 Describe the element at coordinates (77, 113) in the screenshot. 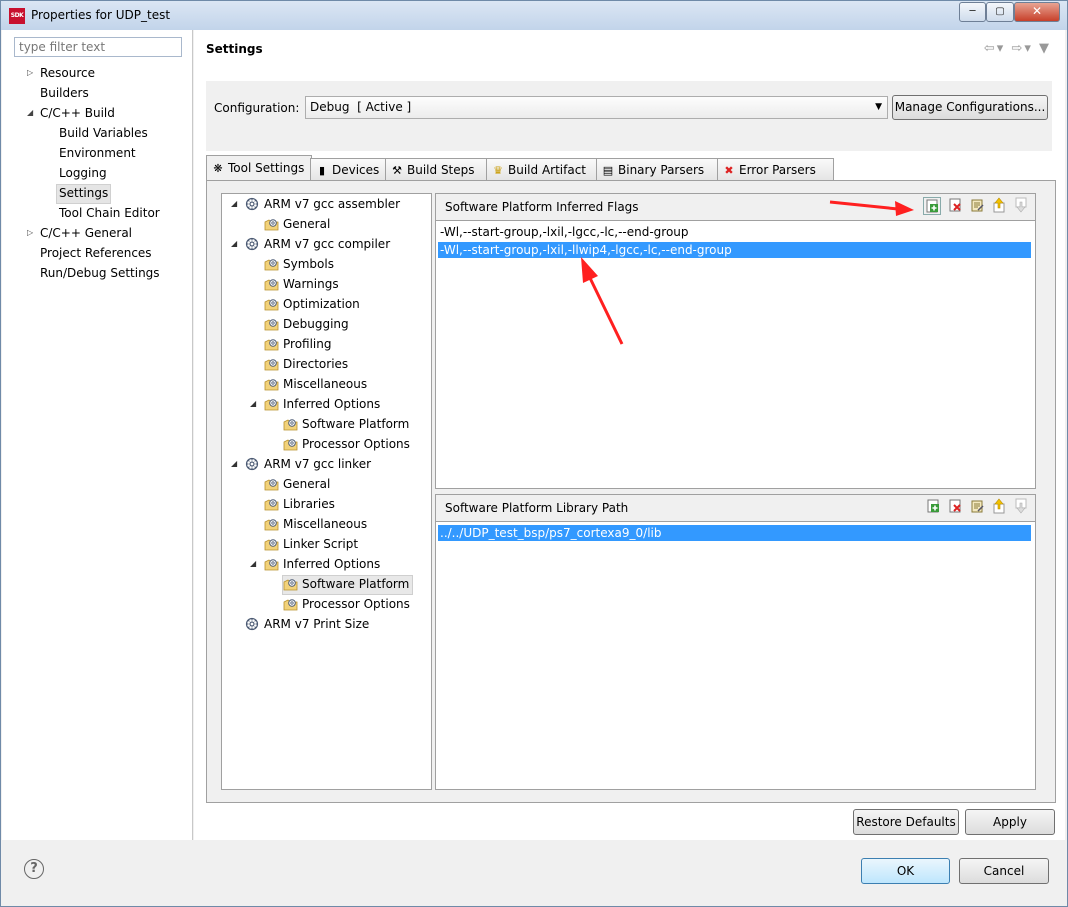

I see `nav-item-cpp-build: C/C++ Build` at that location.